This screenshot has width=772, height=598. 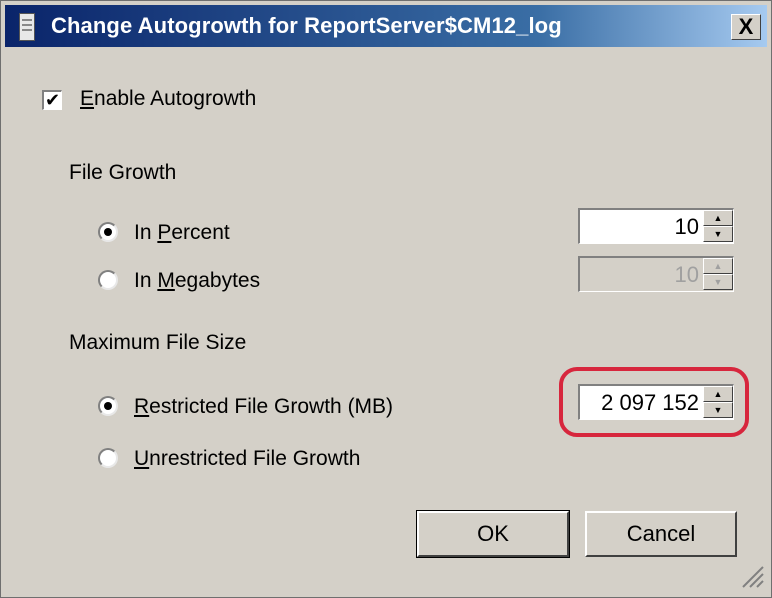 What do you see at coordinates (654, 402) in the screenshot?
I see `highlight-annotation` at bounding box center [654, 402].